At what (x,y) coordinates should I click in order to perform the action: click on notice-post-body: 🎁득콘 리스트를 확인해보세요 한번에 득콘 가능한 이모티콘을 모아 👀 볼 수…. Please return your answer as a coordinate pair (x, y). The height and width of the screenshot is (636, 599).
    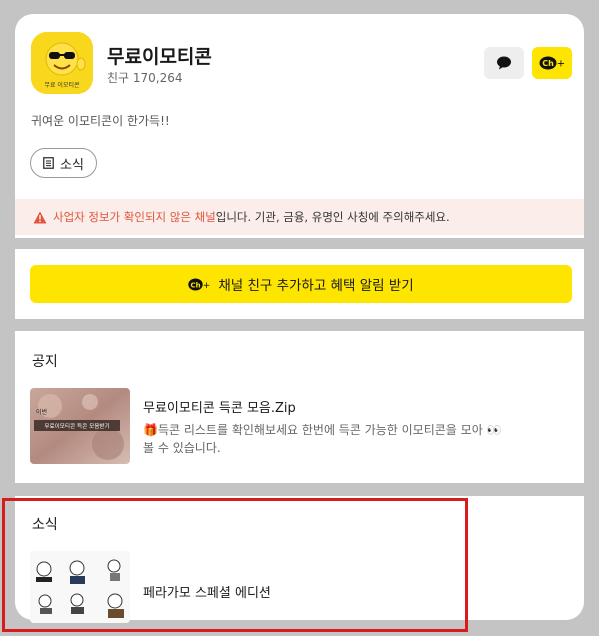
    Looking at the image, I should click on (322, 439).